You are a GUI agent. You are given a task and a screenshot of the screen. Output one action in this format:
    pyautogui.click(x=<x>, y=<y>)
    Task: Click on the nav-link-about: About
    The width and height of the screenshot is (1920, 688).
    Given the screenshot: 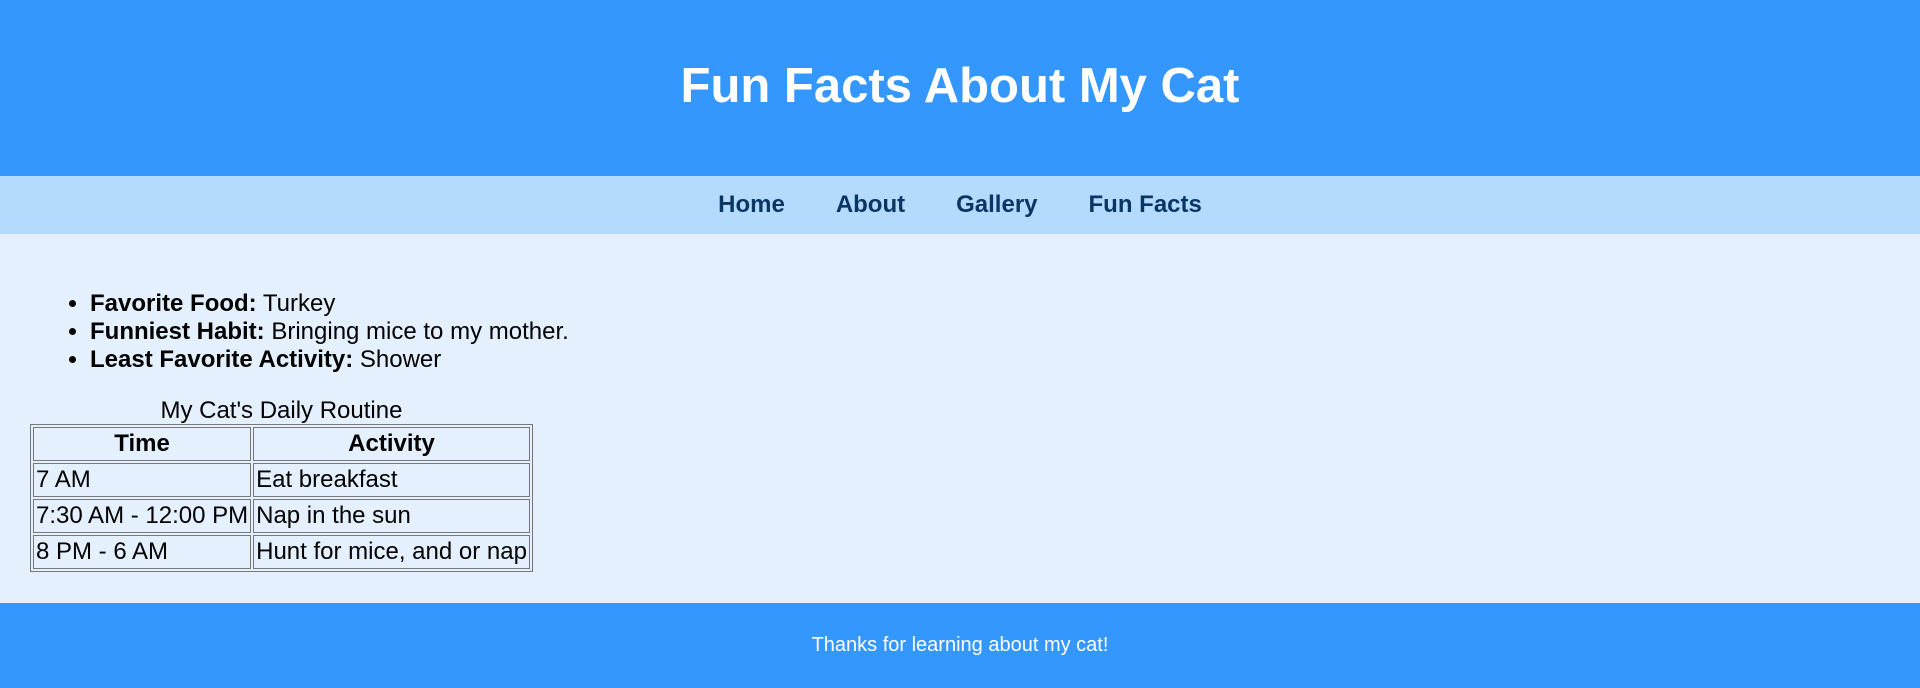 What is the action you would take?
    pyautogui.click(x=870, y=205)
    